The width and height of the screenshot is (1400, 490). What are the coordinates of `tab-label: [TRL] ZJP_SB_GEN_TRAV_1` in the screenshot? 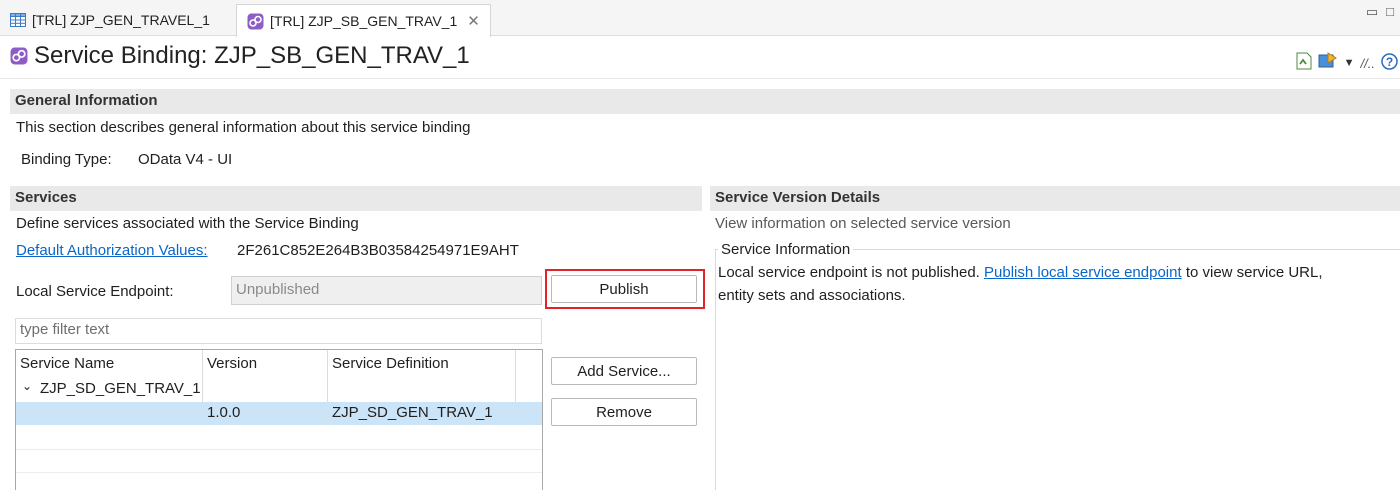 It's located at (364, 21).